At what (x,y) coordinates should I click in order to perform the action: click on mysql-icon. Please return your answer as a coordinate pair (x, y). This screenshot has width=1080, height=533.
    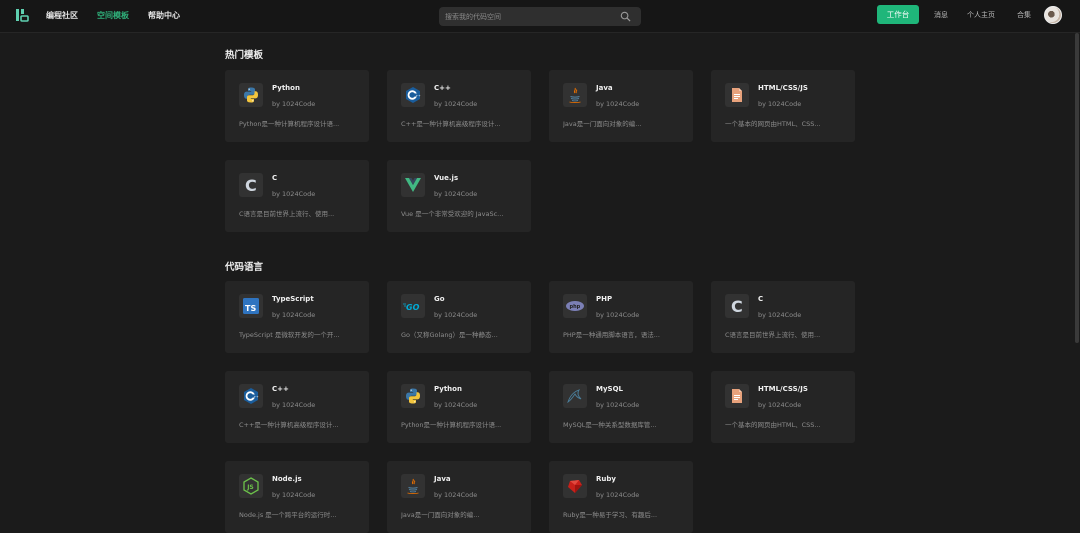
    Looking at the image, I should click on (575, 396).